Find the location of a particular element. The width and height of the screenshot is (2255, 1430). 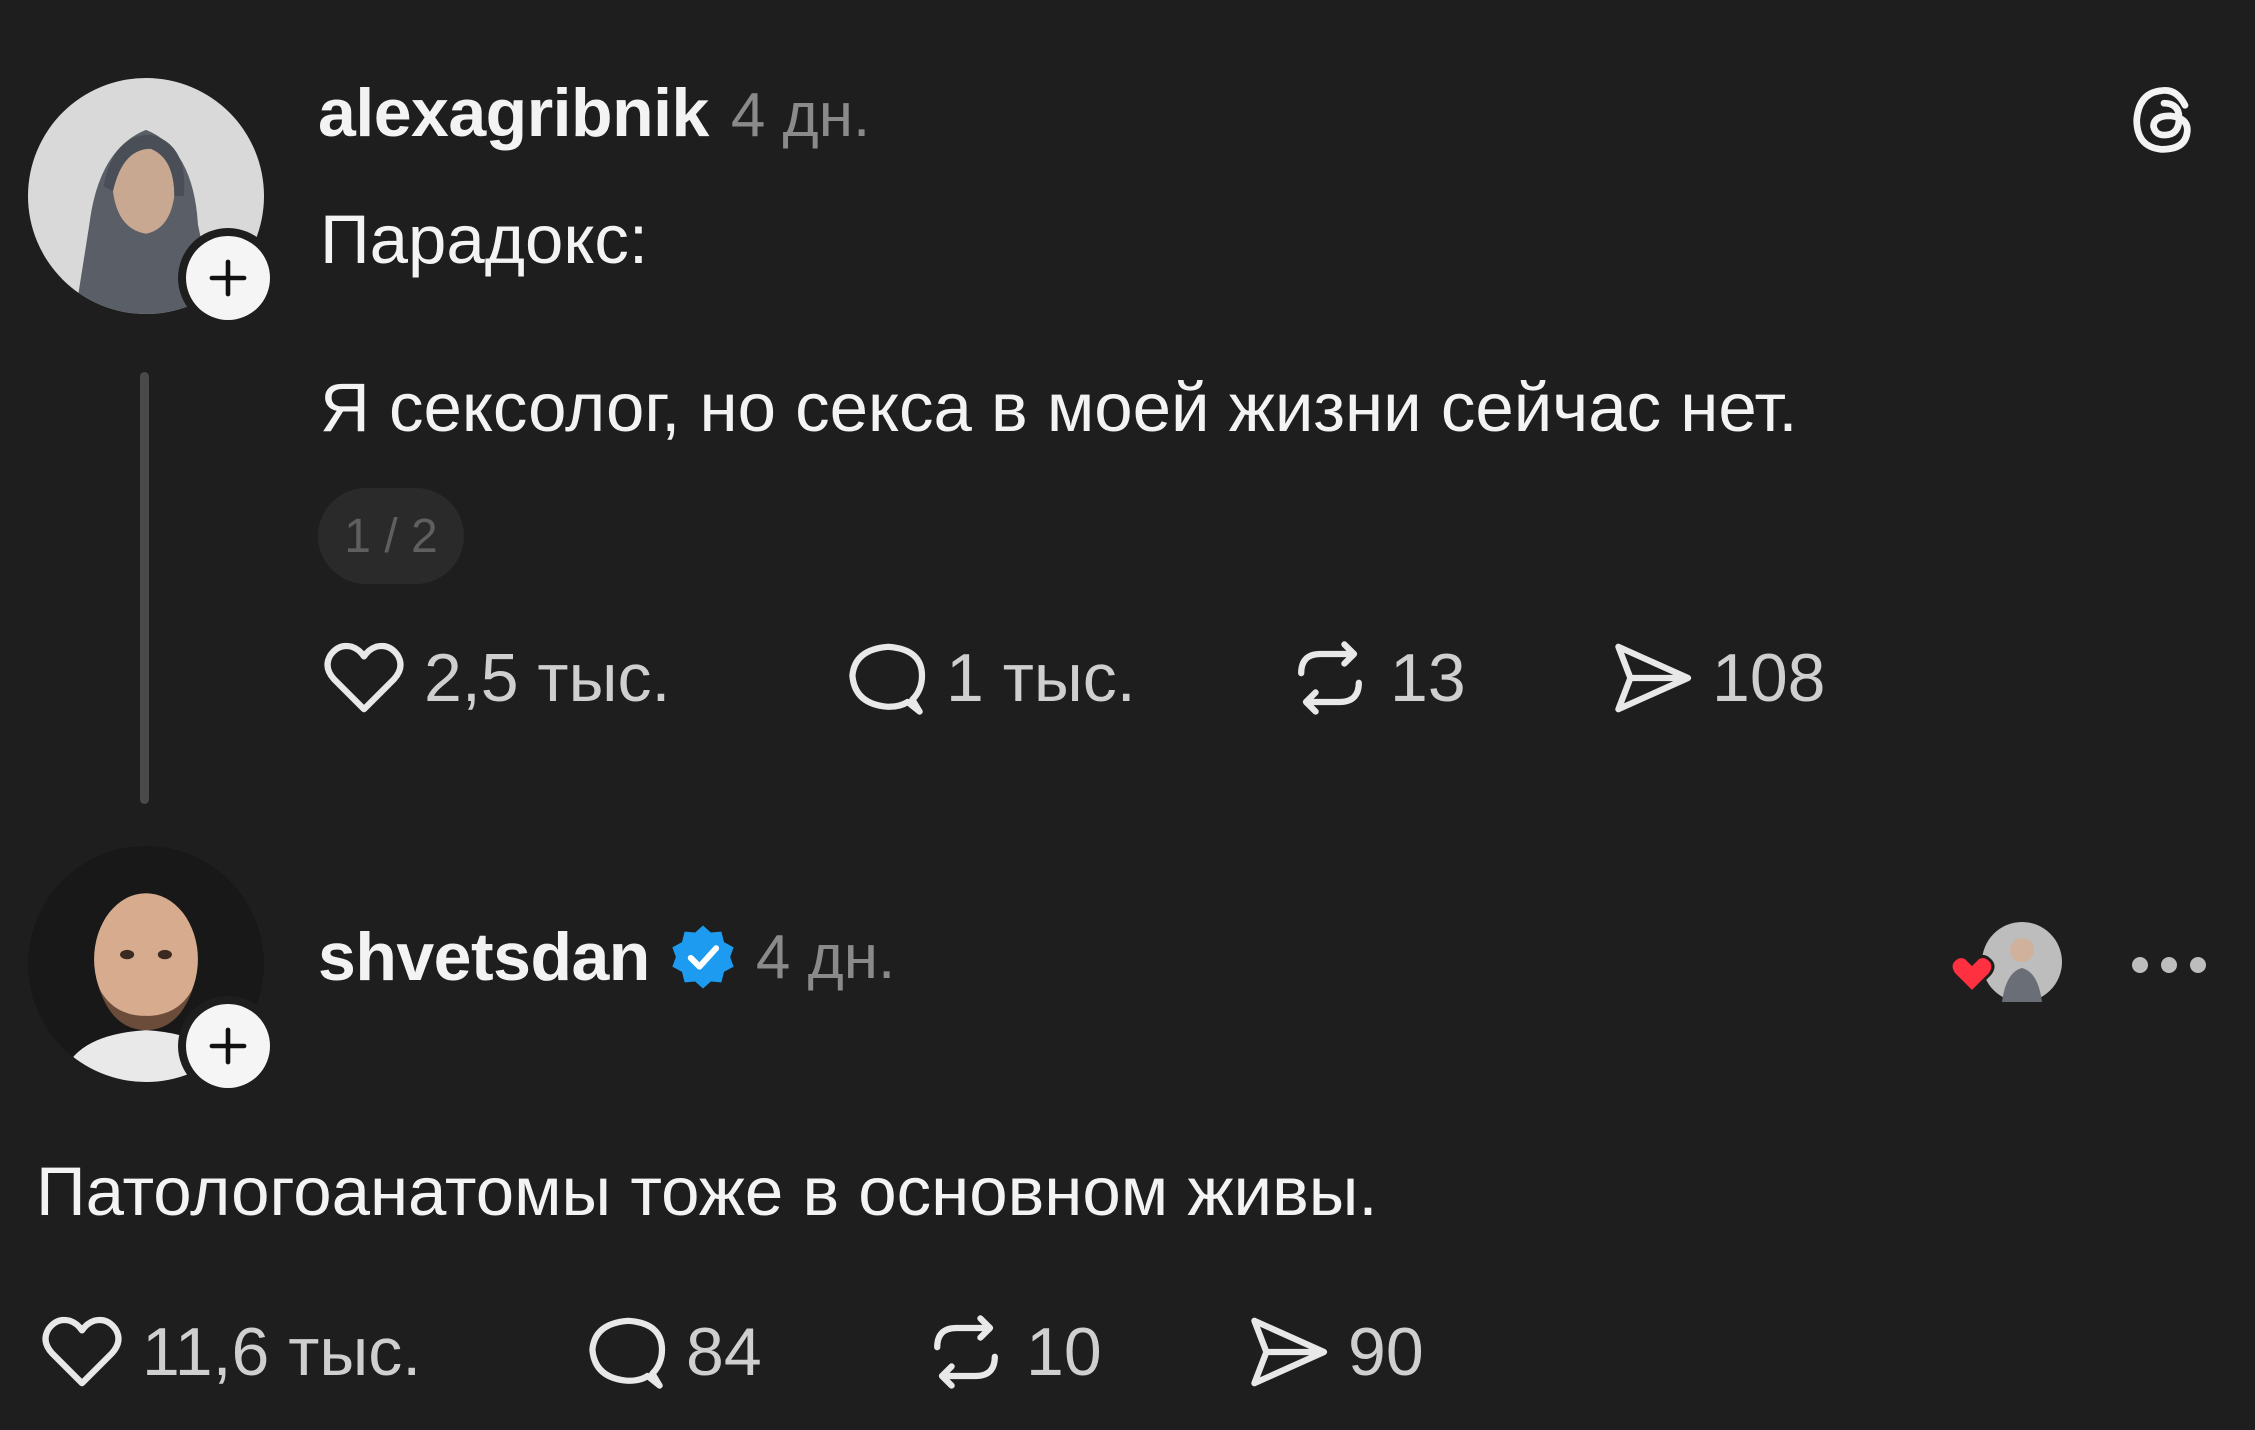

comment-button: 84 is located at coordinates (670, 1352).